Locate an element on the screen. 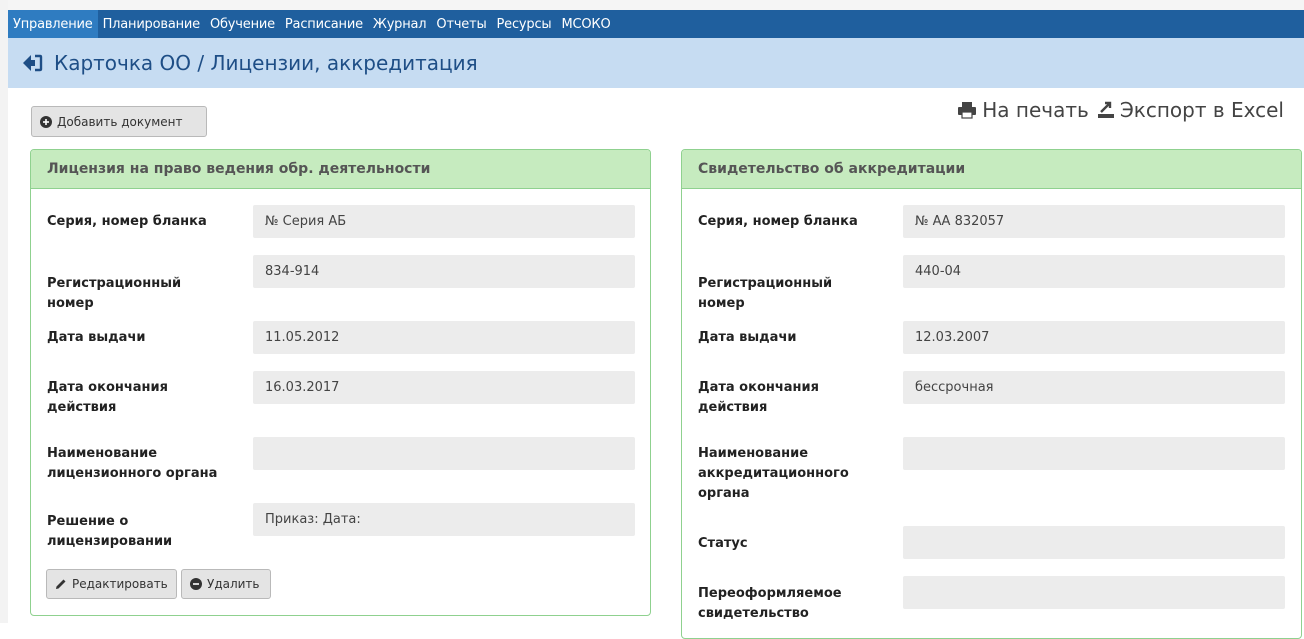 The height and width of the screenshot is (639, 1304). accreditation-issue-date-label: Дата выдачи is located at coordinates (747, 337).